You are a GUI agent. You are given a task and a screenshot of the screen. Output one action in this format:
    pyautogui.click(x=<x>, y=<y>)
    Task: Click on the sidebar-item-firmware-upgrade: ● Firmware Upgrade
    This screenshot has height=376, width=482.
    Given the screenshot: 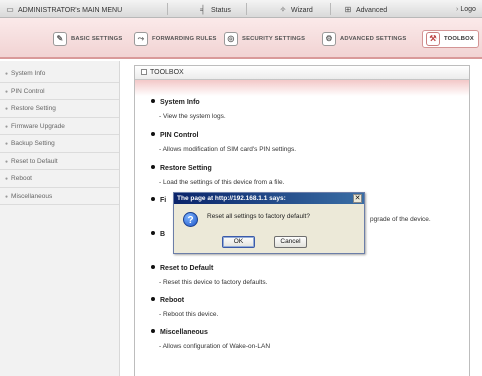 What is the action you would take?
    pyautogui.click(x=59, y=126)
    